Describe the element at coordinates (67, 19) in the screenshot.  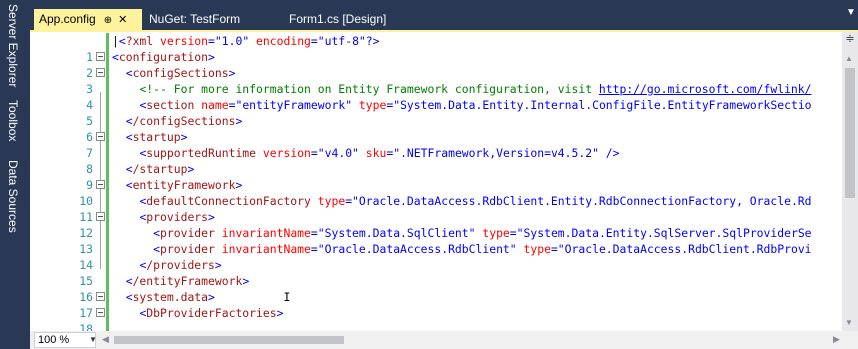
I see `tab-label: App.config` at that location.